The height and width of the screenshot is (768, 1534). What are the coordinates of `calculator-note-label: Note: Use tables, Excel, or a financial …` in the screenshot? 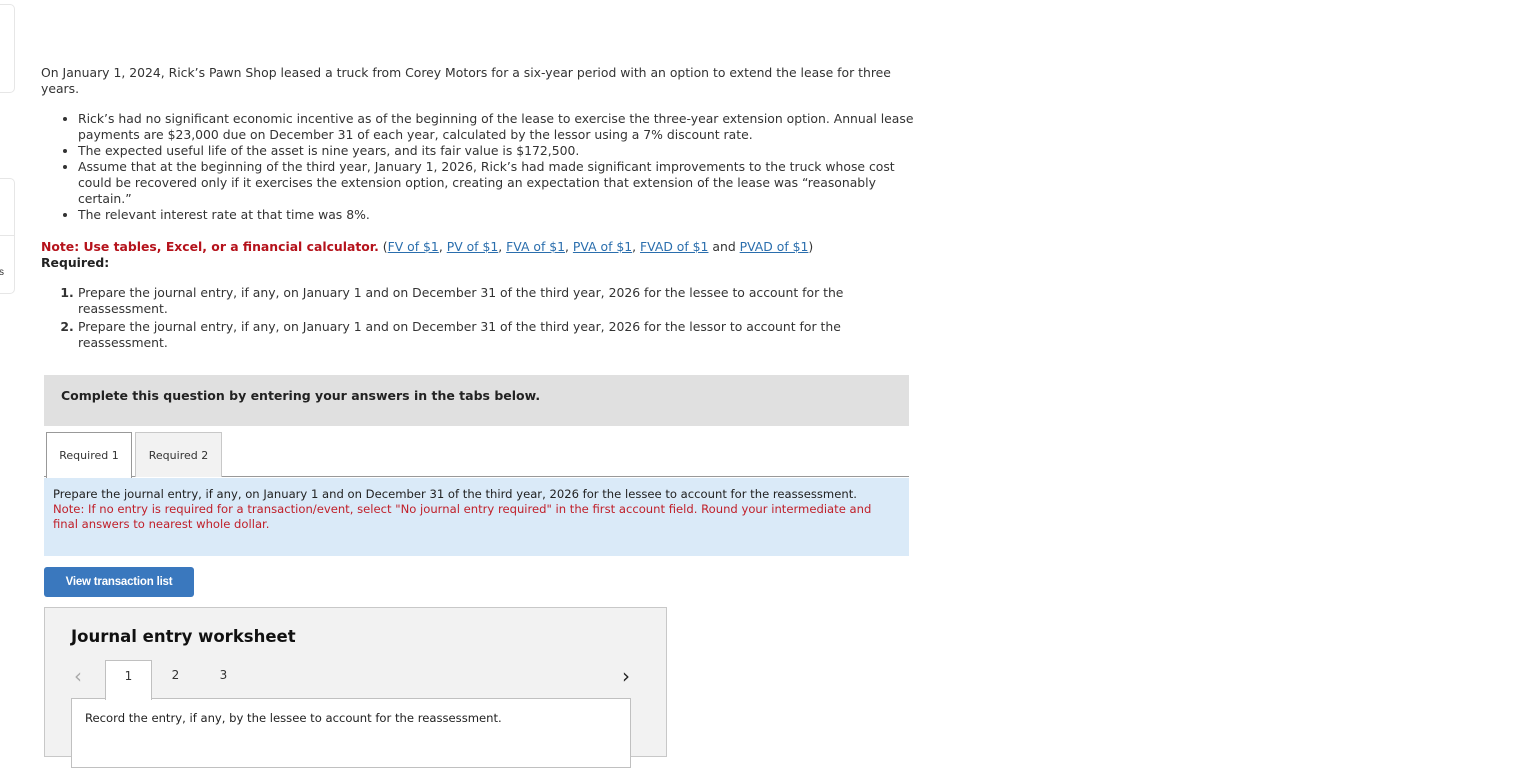 It's located at (210, 246).